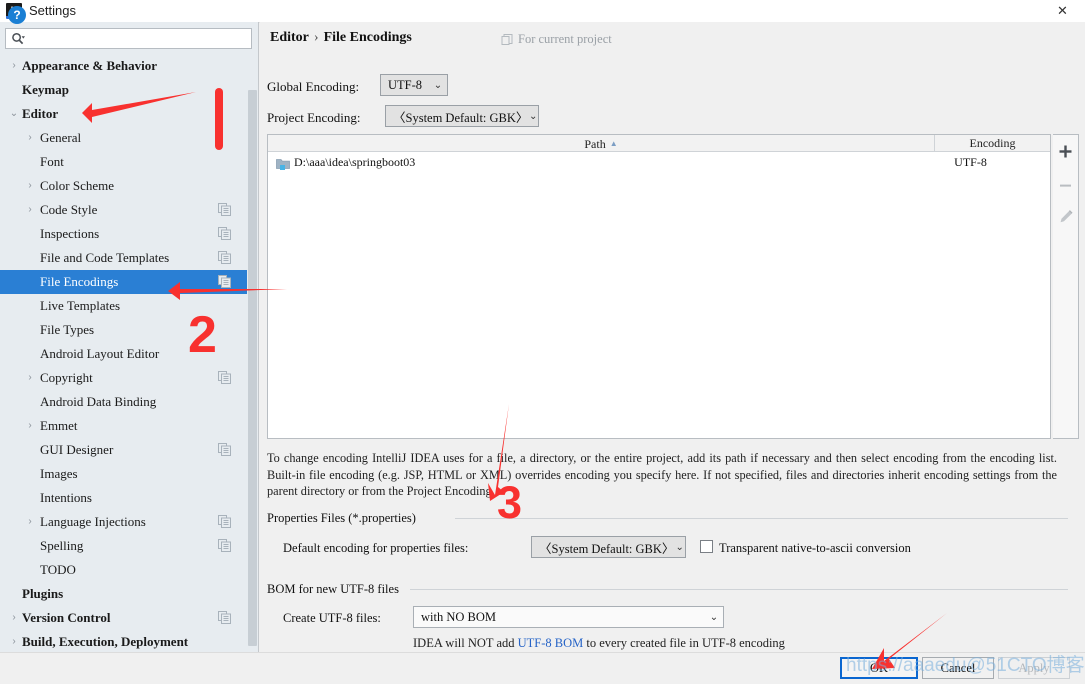 This screenshot has width=1085, height=684. What do you see at coordinates (123, 378) in the screenshot?
I see `sidebar-item-copyright: › Copyright` at bounding box center [123, 378].